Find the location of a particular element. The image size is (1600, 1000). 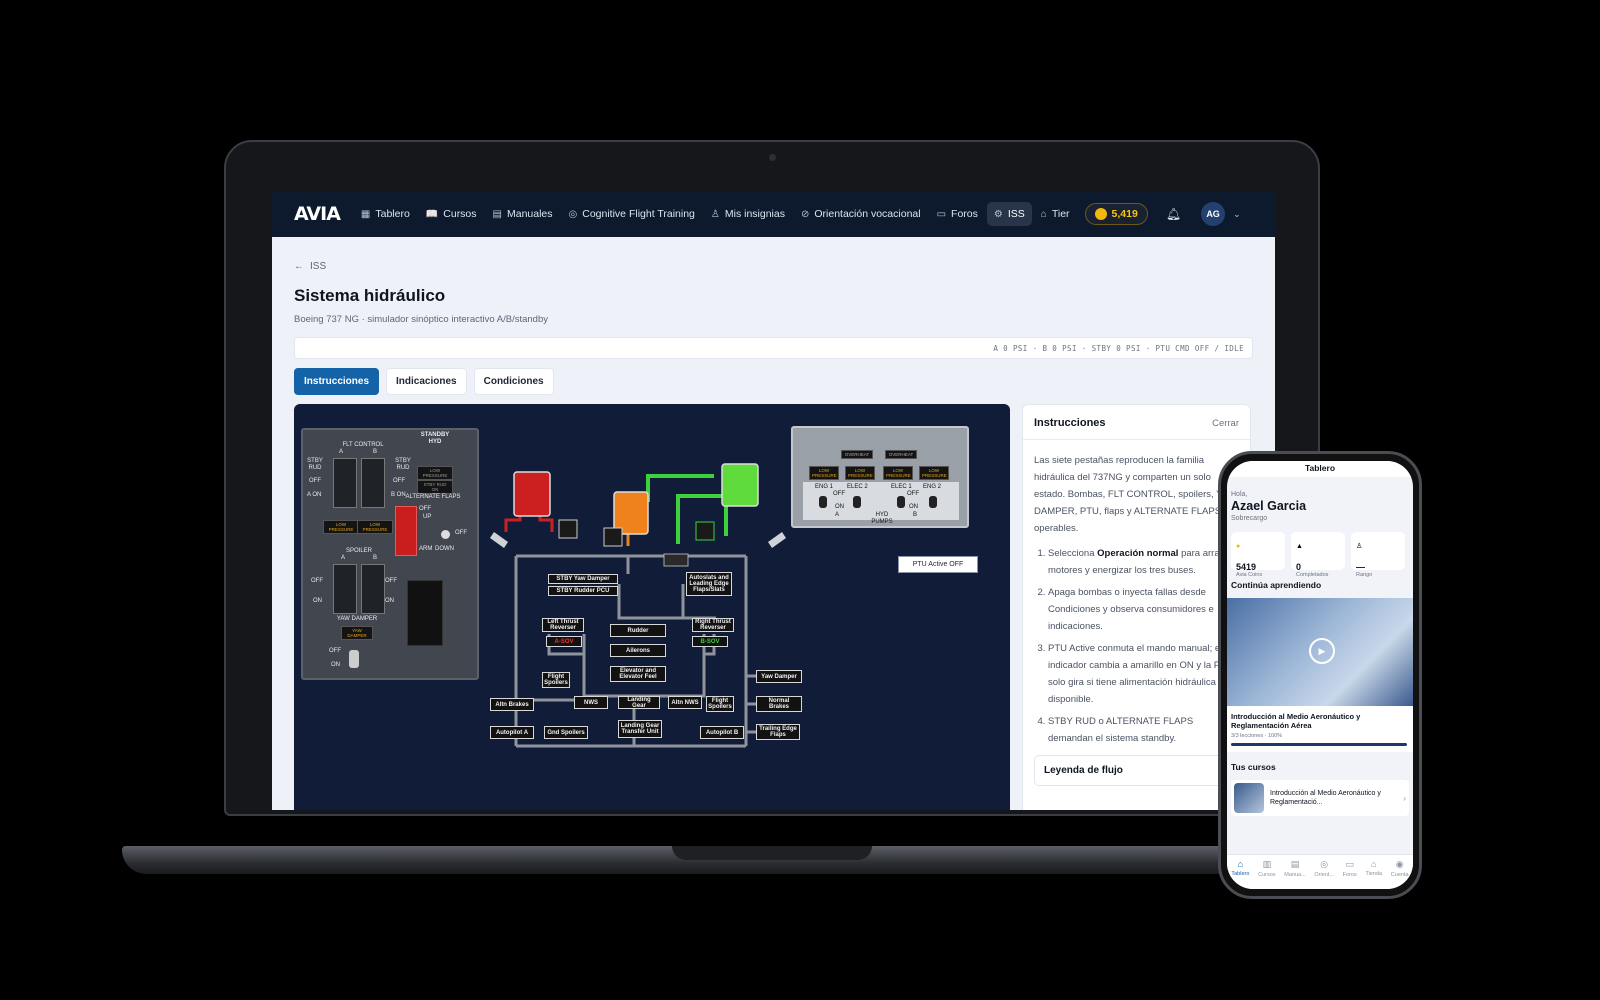

nav-foros: ▭ Foros is located at coordinates (957, 214).